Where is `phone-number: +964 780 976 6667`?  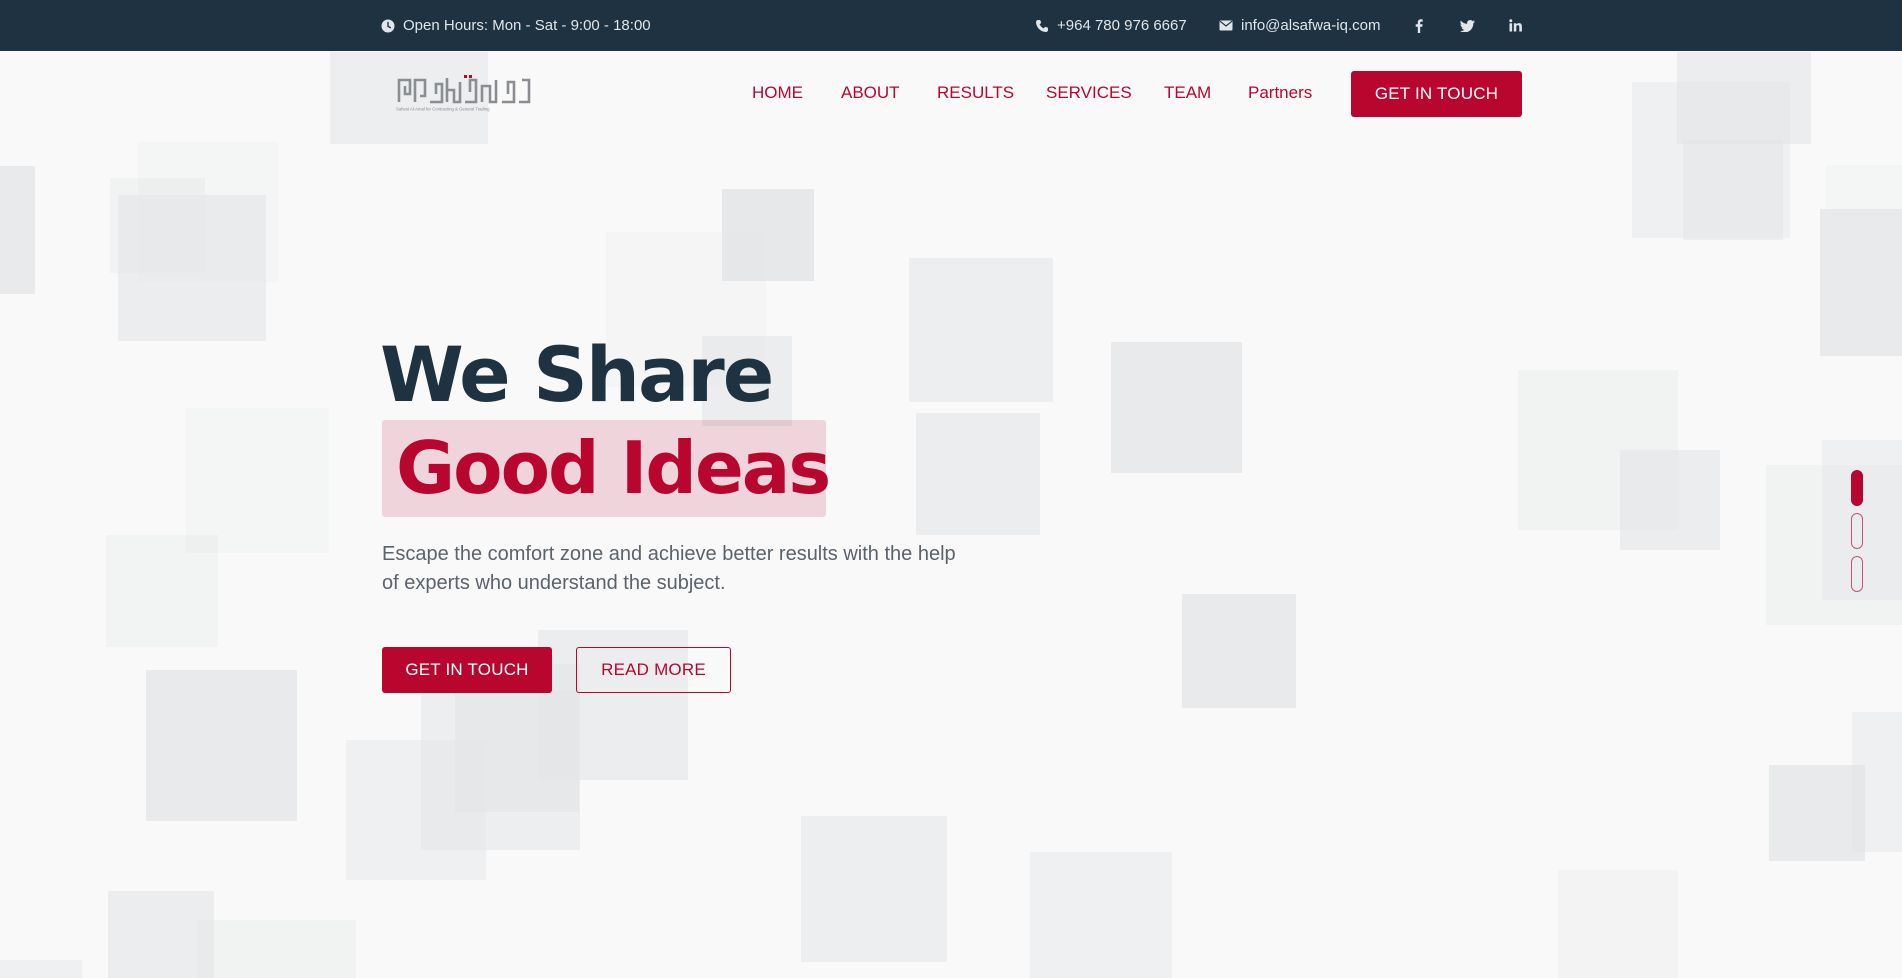 phone-number: +964 780 976 6667 is located at coordinates (1122, 25).